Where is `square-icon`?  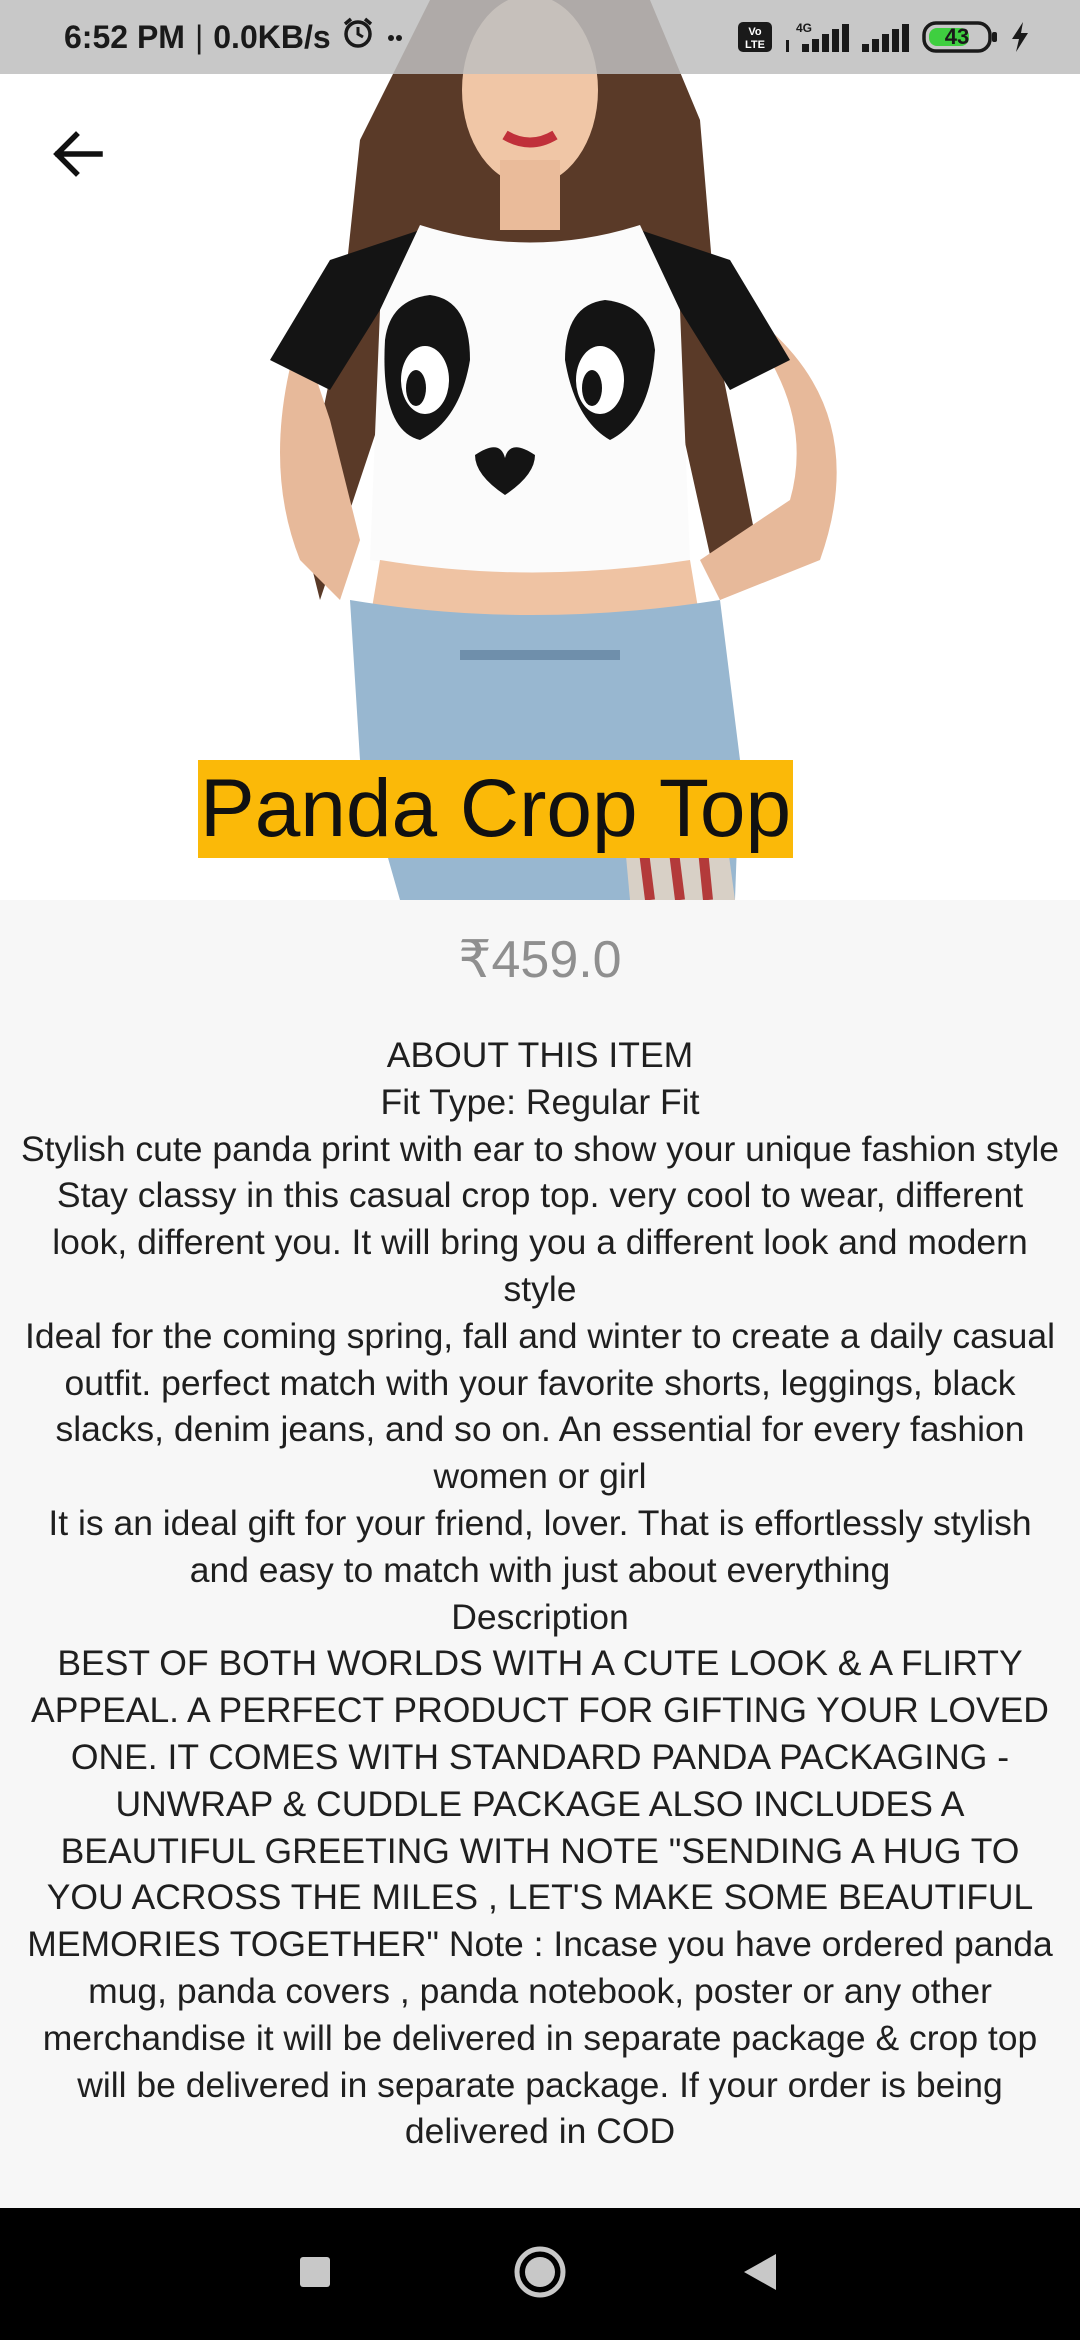
square-icon is located at coordinates (315, 2274).